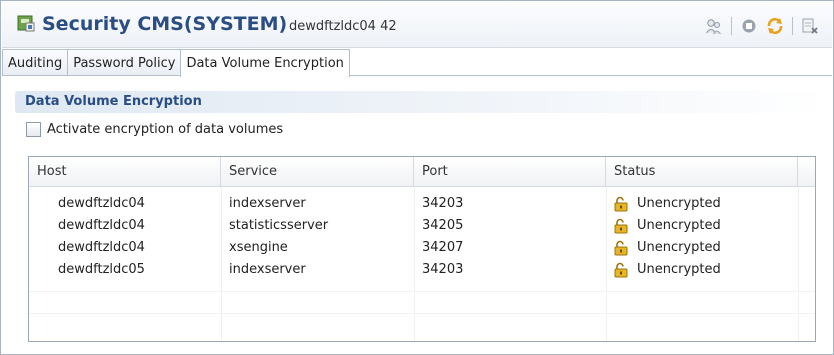  What do you see at coordinates (165, 129) in the screenshot?
I see `activate-encryption-label: Activate encryption of data volumes` at bounding box center [165, 129].